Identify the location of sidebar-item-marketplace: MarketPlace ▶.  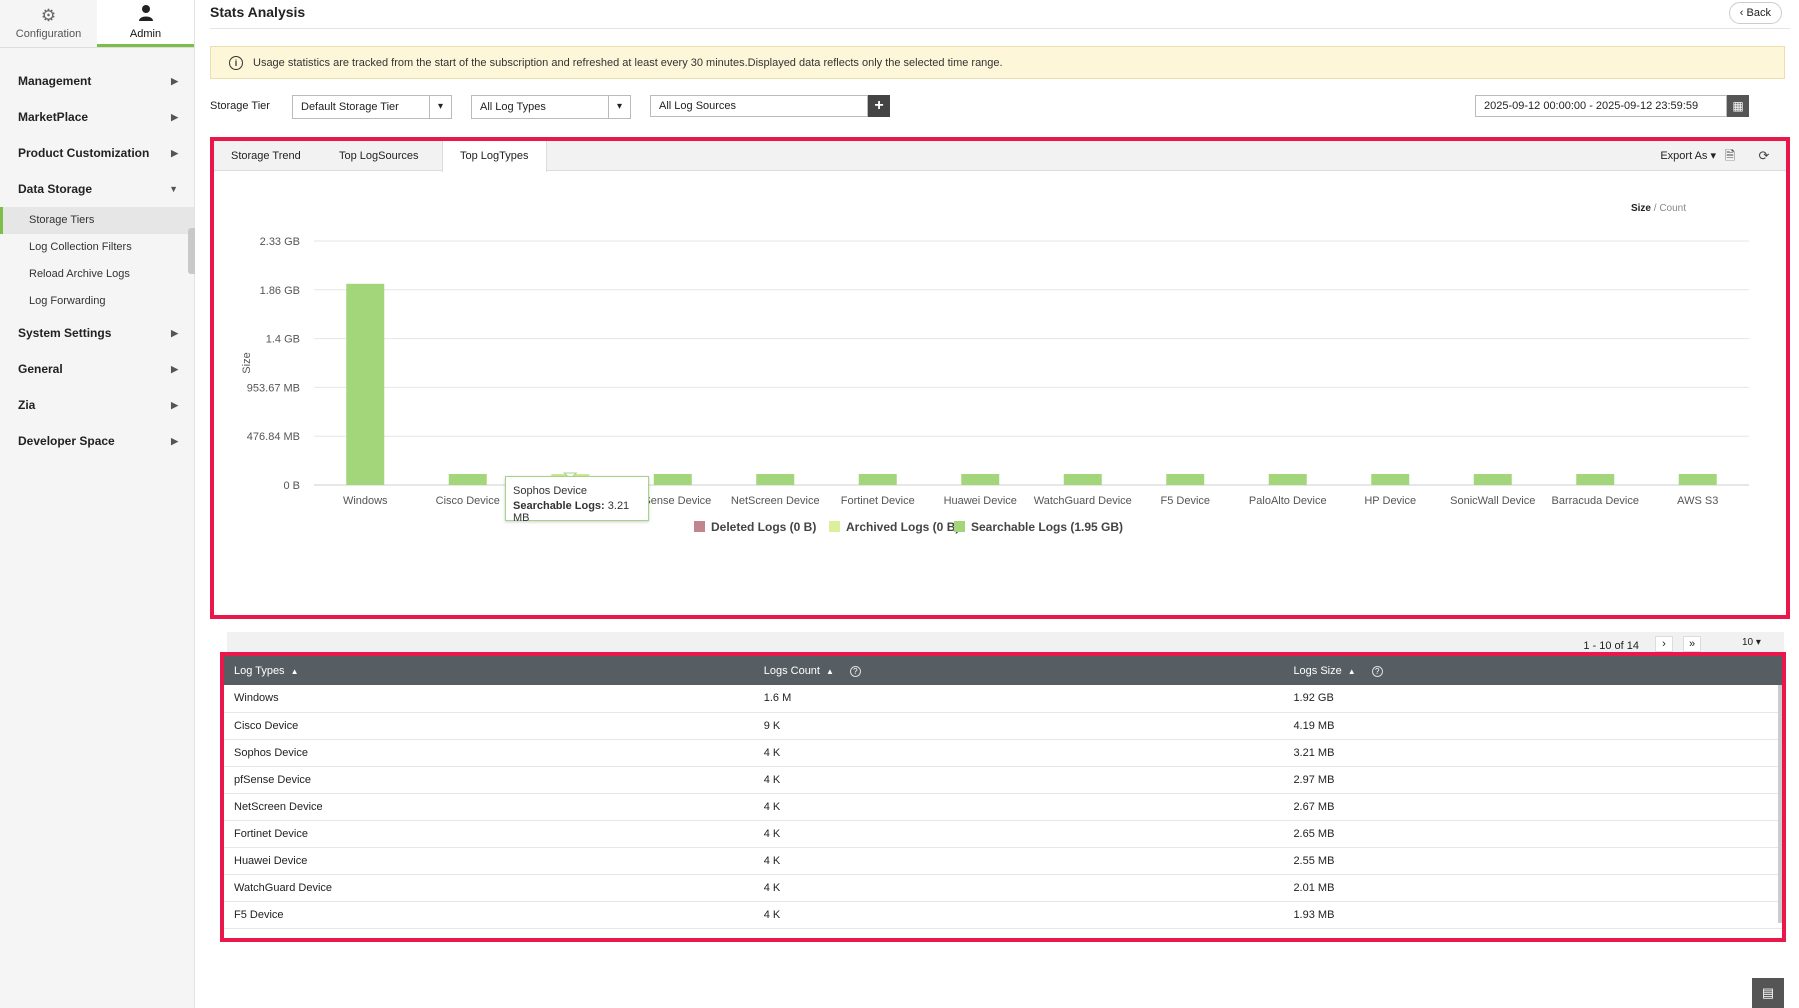
(97, 117).